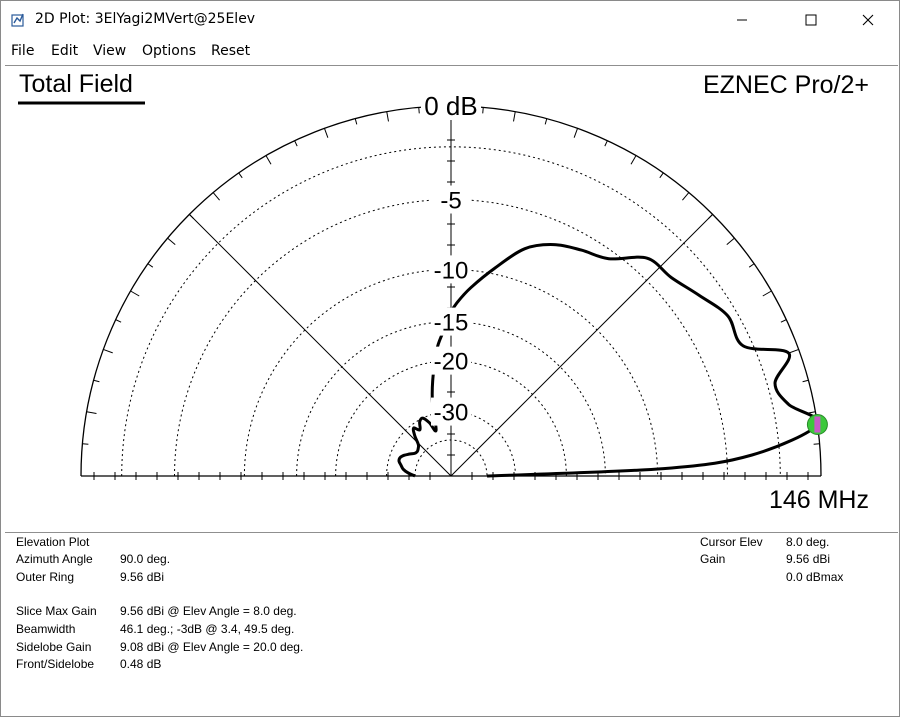  I want to click on menu-bar: File Edit View Options Reset, so click(450, 52).